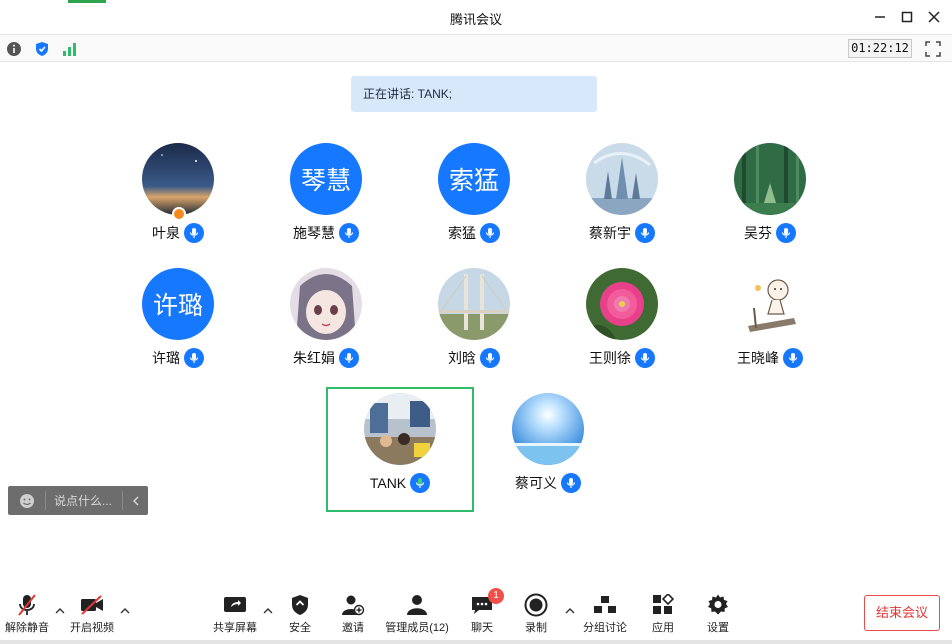  What do you see at coordinates (27, 605) in the screenshot?
I see `mic-muted-icon` at bounding box center [27, 605].